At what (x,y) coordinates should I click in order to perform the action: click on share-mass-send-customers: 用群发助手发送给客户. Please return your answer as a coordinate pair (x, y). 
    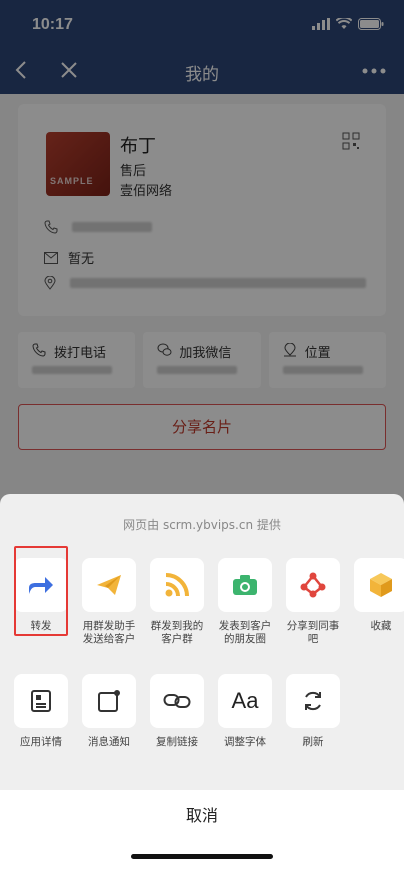
    Looking at the image, I should click on (109, 602).